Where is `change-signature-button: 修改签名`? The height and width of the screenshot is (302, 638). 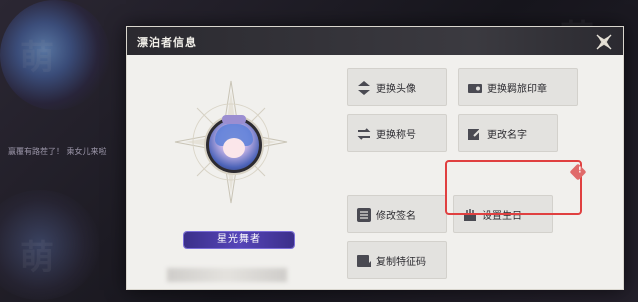 change-signature-button: 修改签名 is located at coordinates (397, 214).